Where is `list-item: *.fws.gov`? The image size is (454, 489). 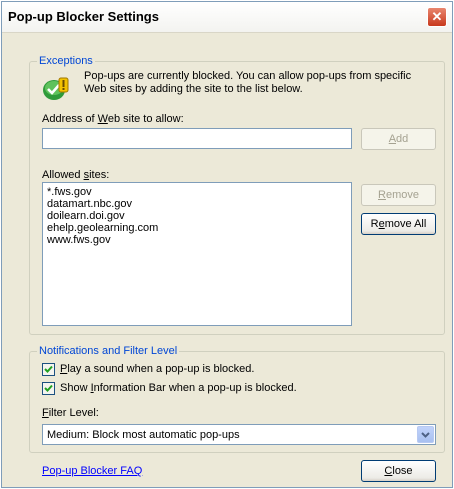
list-item: *.fws.gov is located at coordinates (197, 192).